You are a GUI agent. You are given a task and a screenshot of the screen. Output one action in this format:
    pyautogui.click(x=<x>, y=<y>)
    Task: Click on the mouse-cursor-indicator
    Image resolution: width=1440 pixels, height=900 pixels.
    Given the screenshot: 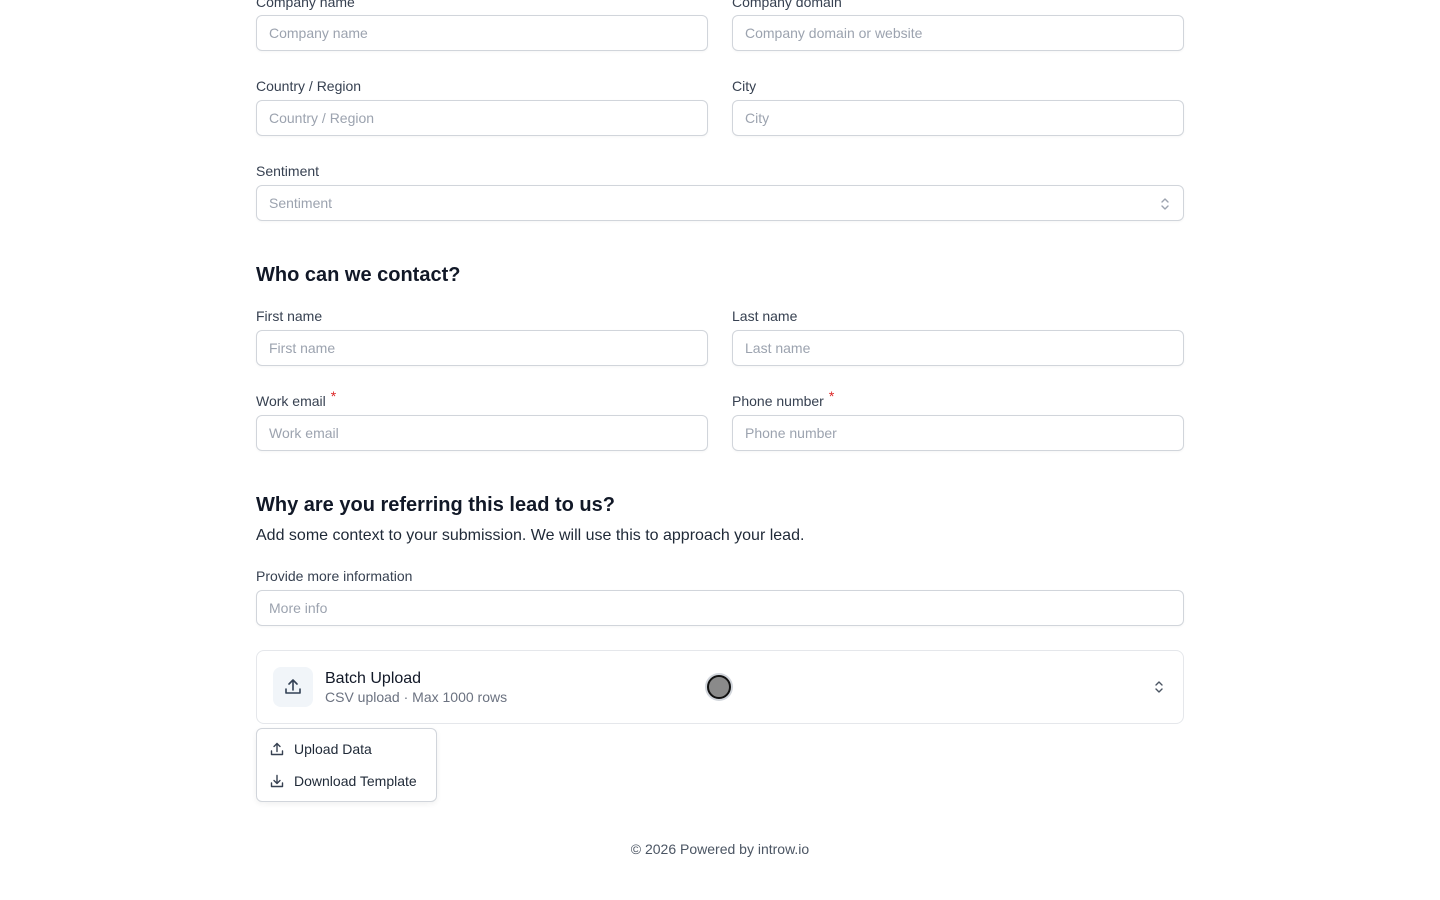 What is the action you would take?
    pyautogui.click(x=719, y=687)
    